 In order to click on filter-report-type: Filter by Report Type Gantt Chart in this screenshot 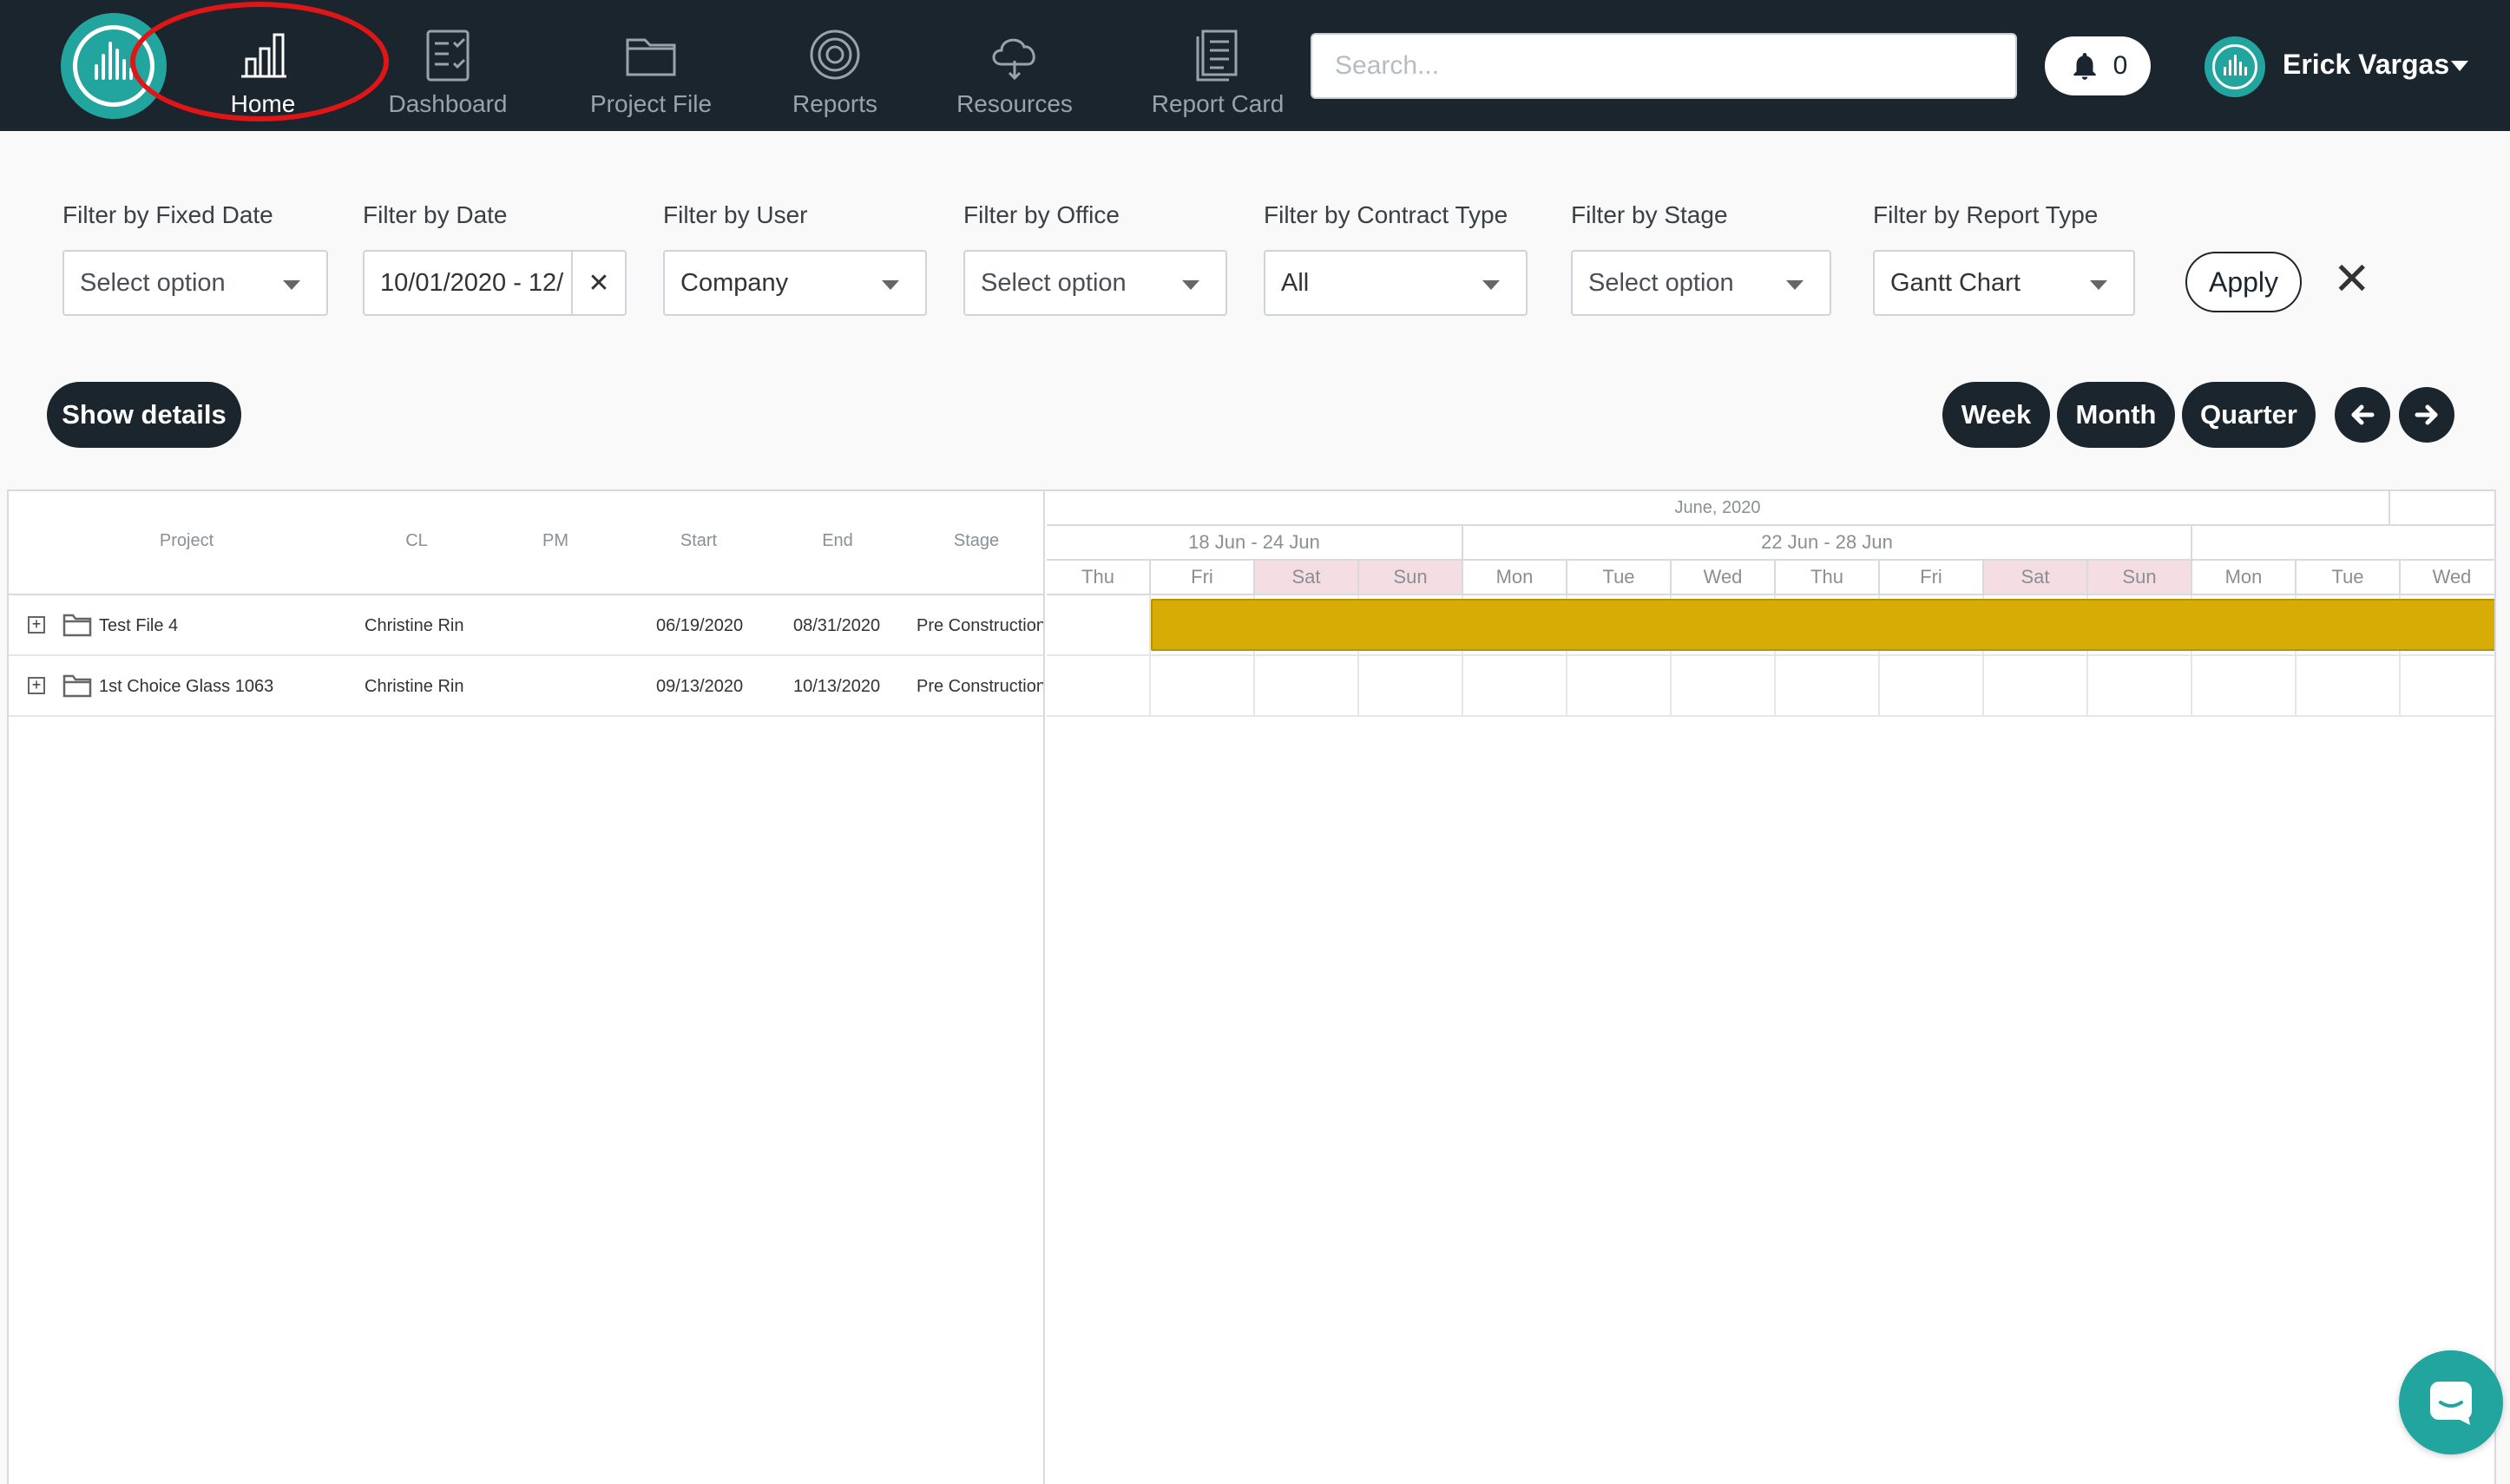, I will do `click(2004, 258)`.